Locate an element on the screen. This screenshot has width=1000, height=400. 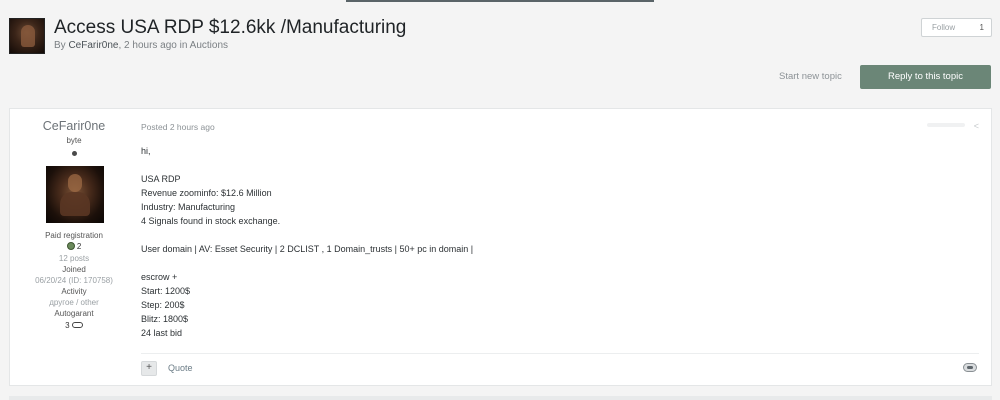
body-line: Step: 200$ is located at coordinates (163, 305).